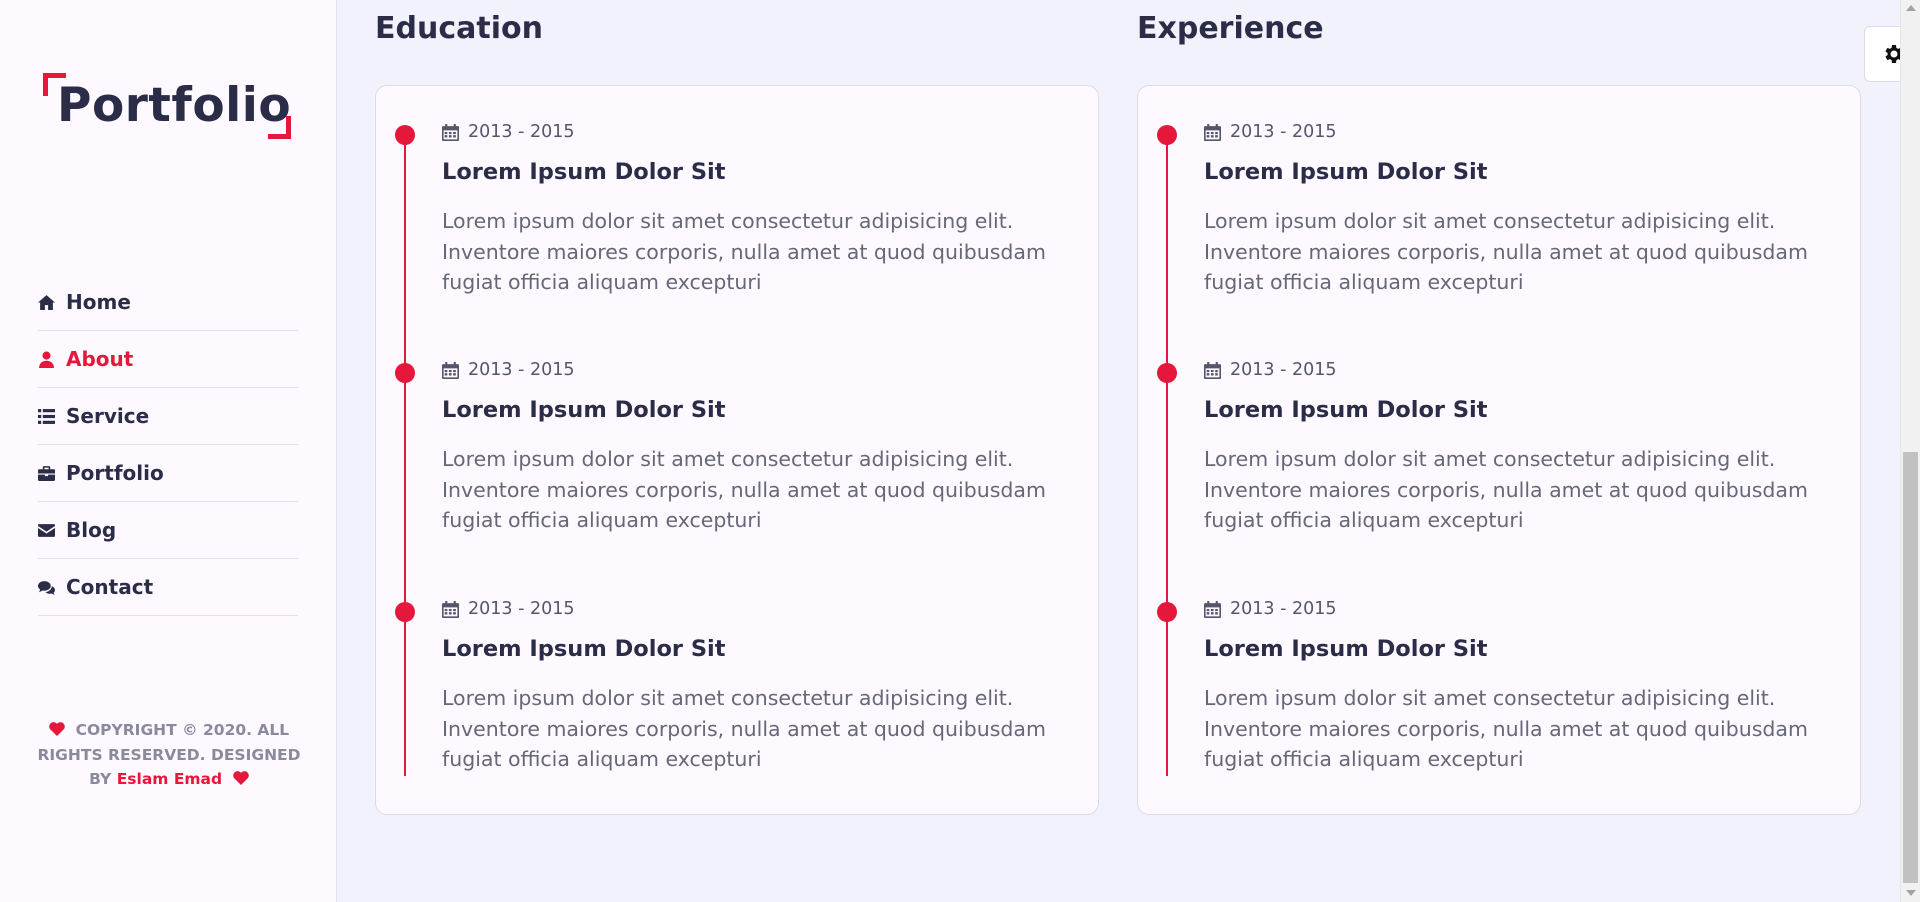  Describe the element at coordinates (168, 359) in the screenshot. I see `nav-item-about: About` at that location.